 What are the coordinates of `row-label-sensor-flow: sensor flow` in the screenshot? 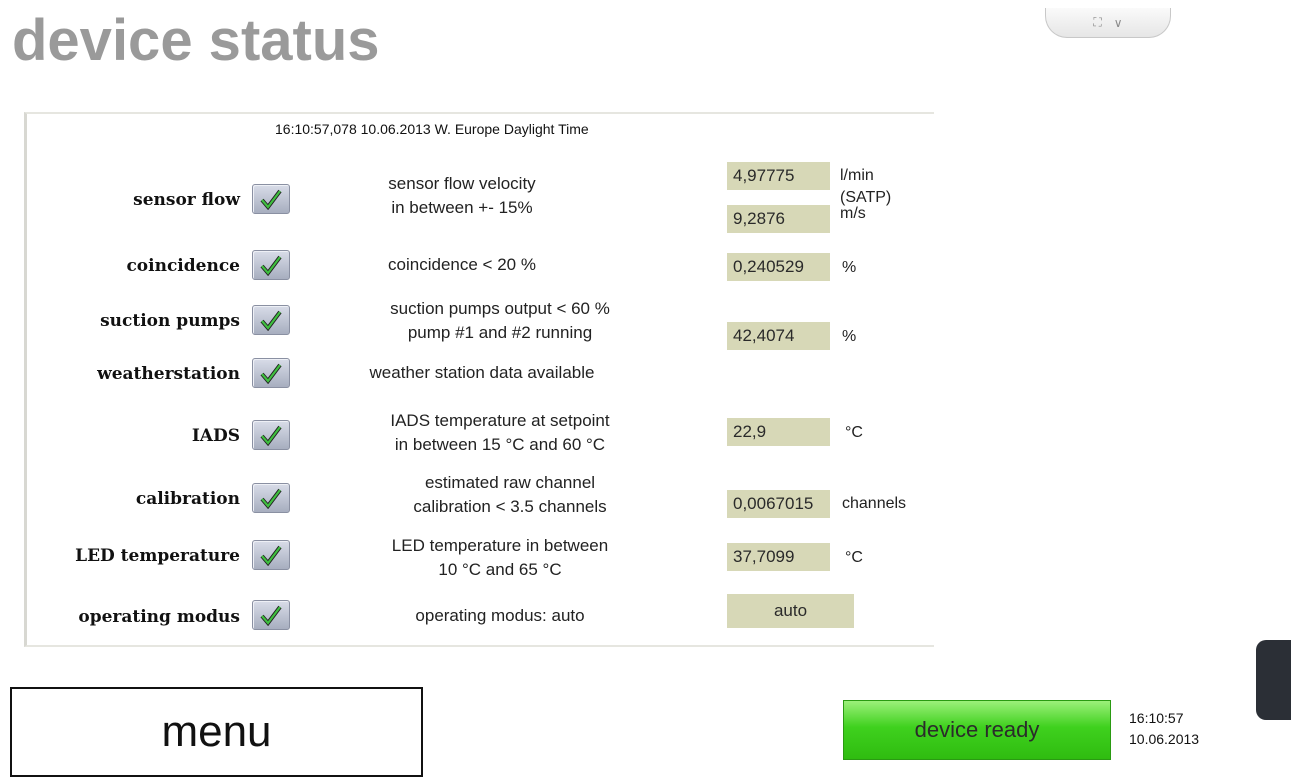 It's located at (186, 200).